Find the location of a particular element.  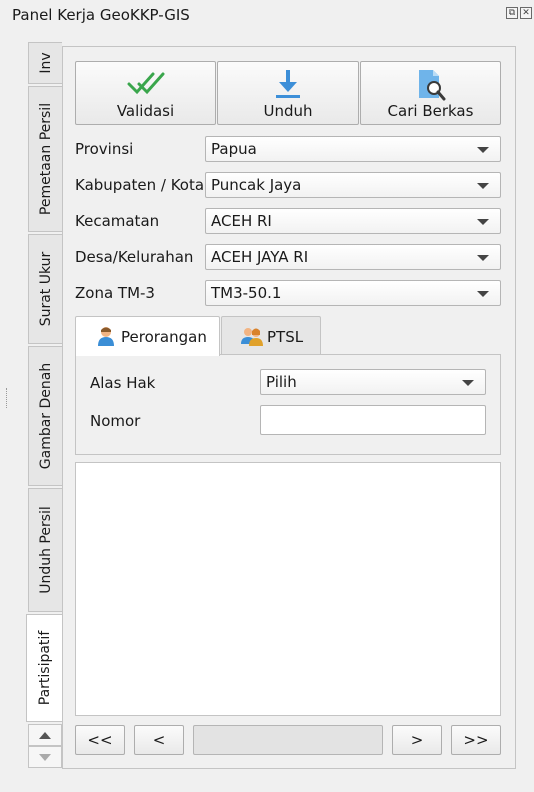

tab-perorangan: Perorangan is located at coordinates (147, 336).